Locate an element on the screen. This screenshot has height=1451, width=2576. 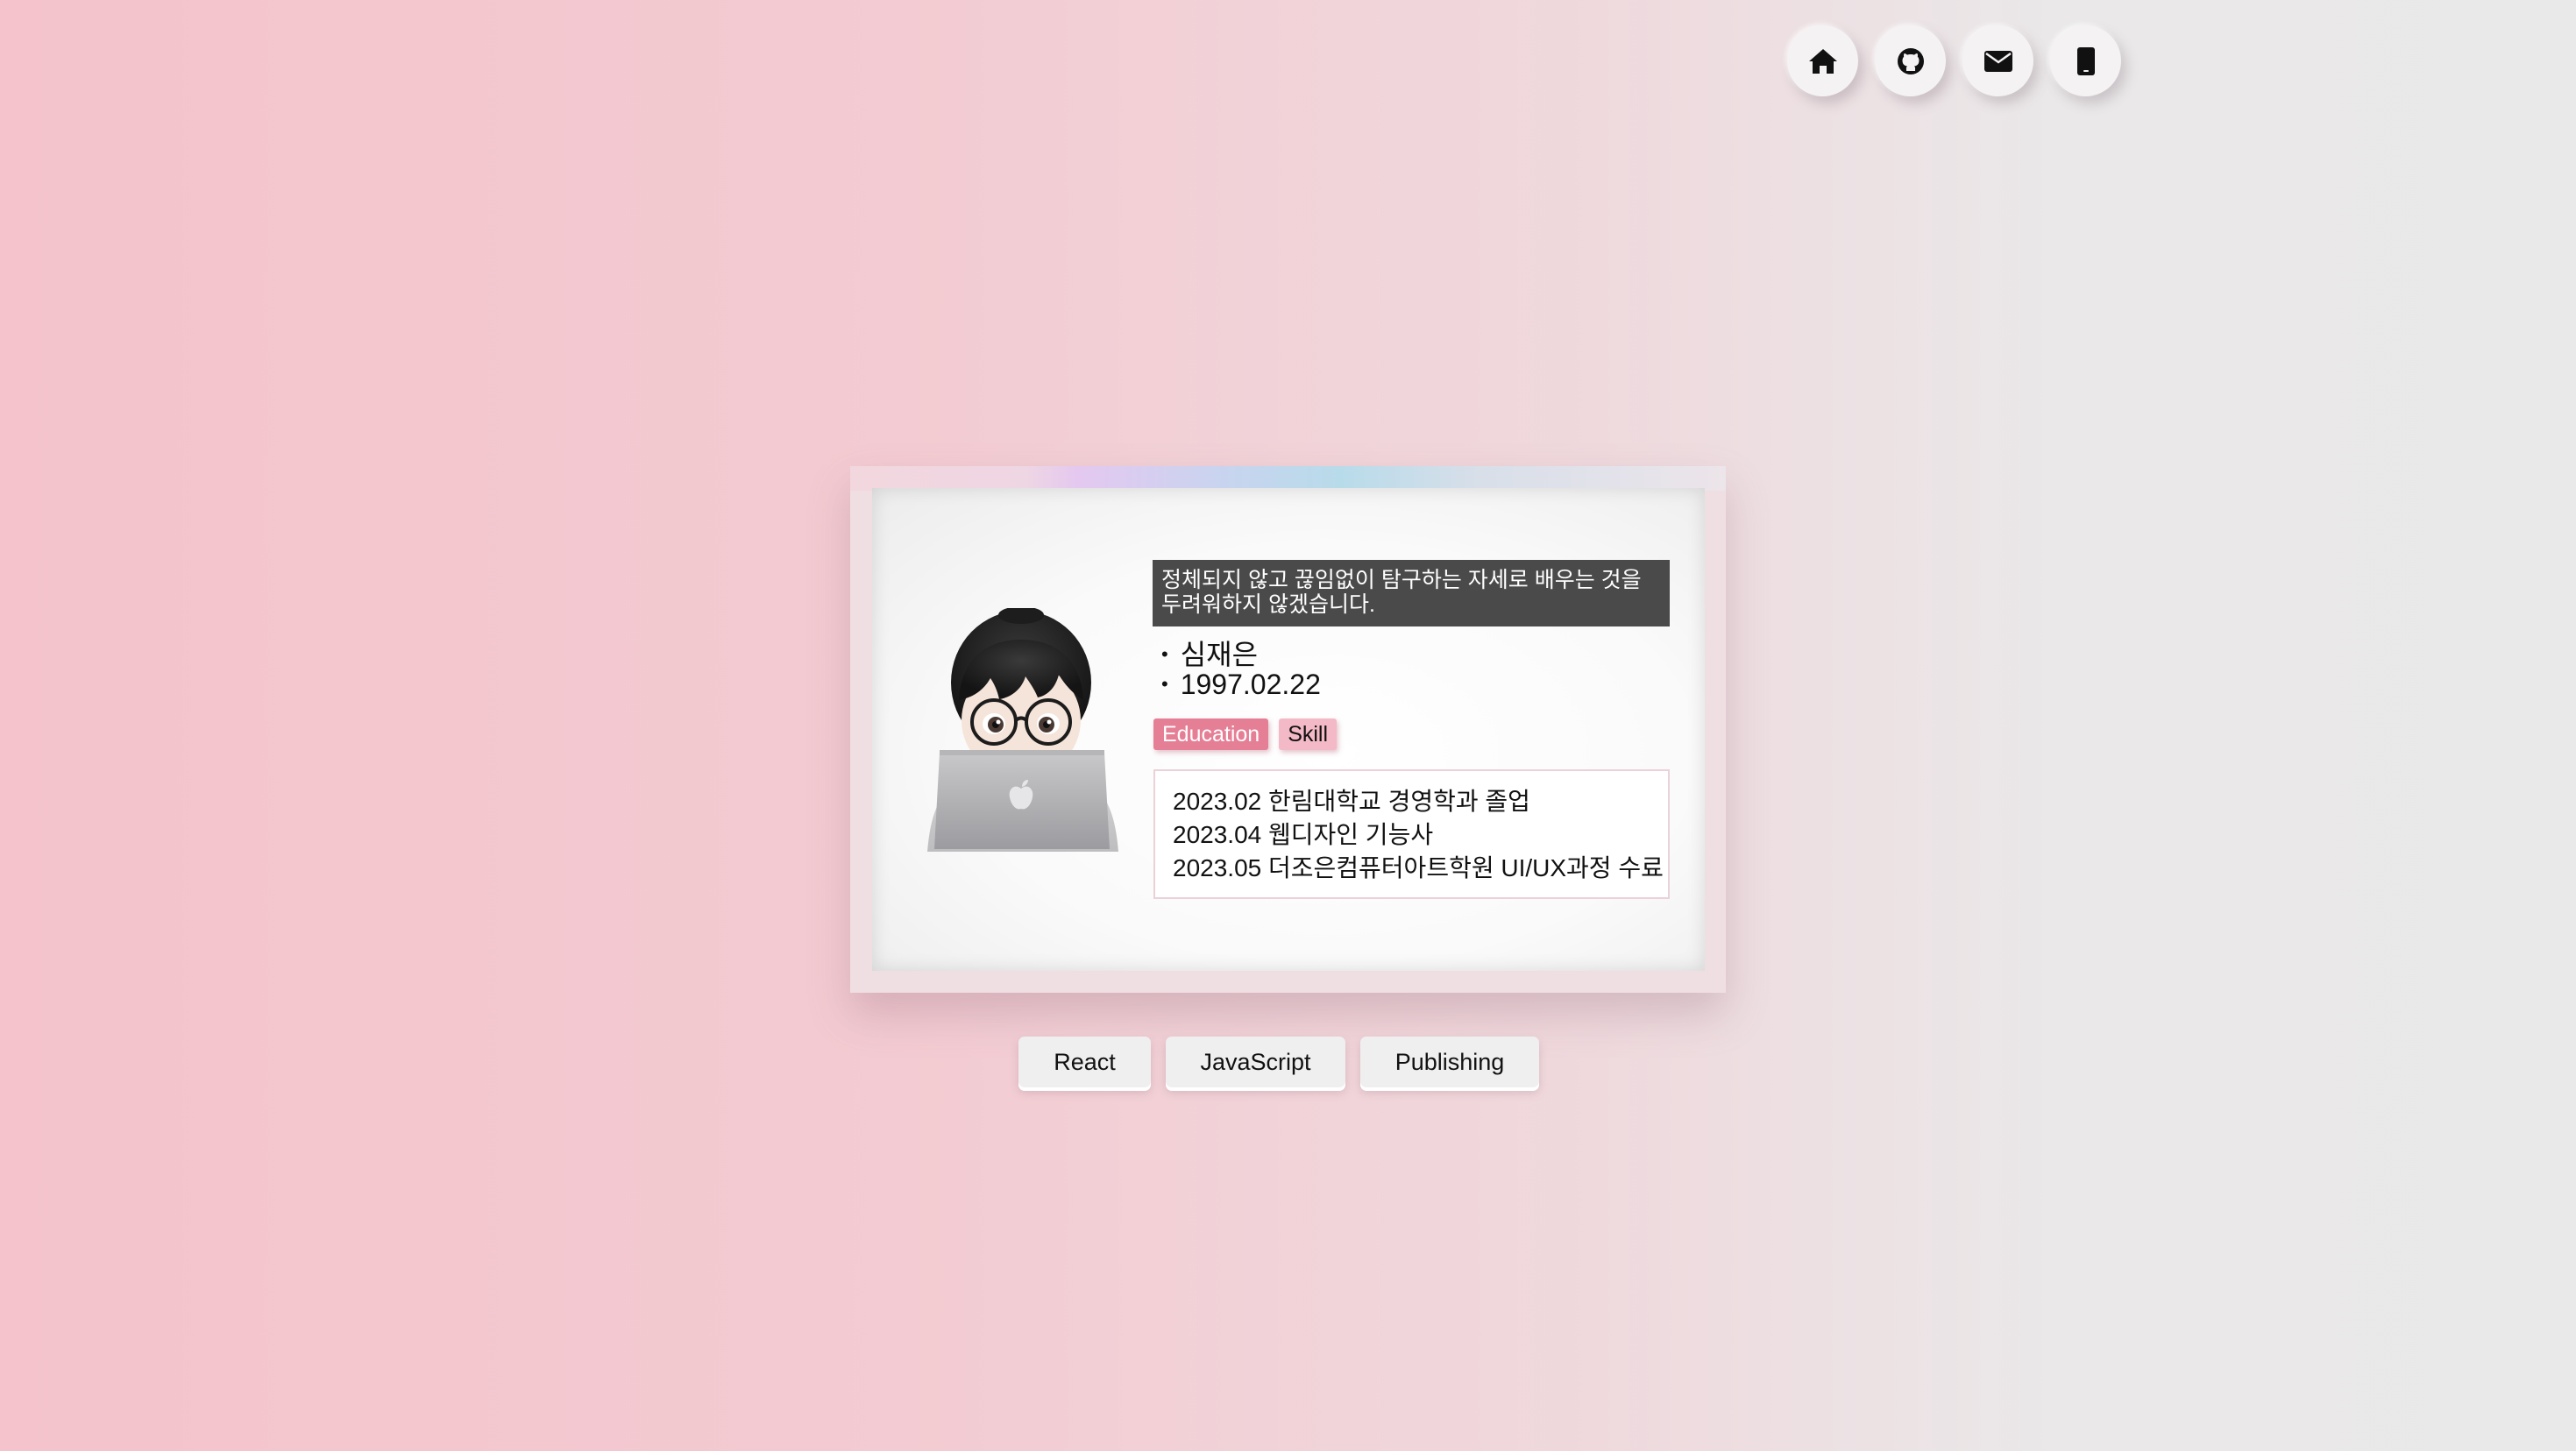
home-button is located at coordinates (1822, 61).